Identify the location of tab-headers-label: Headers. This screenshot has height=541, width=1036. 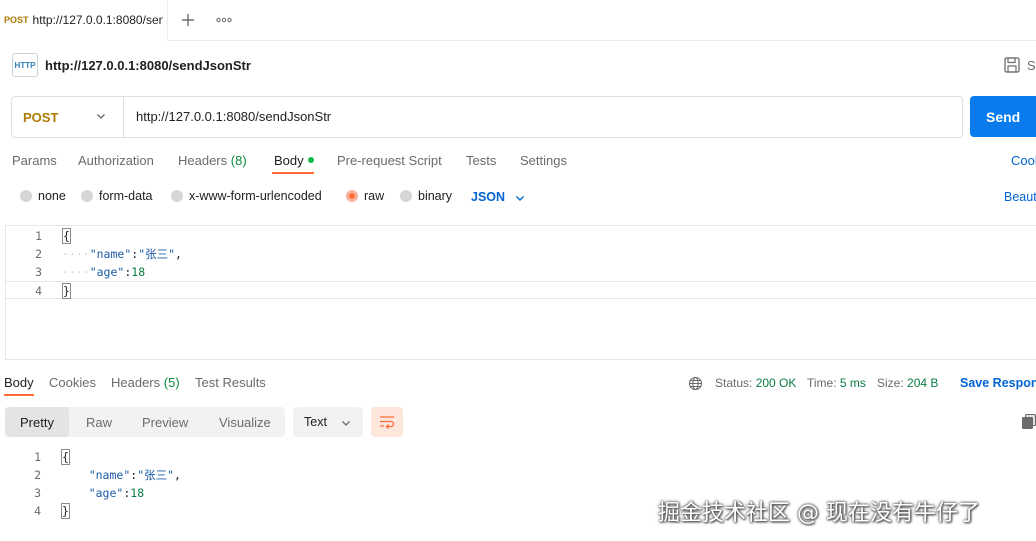
(203, 160).